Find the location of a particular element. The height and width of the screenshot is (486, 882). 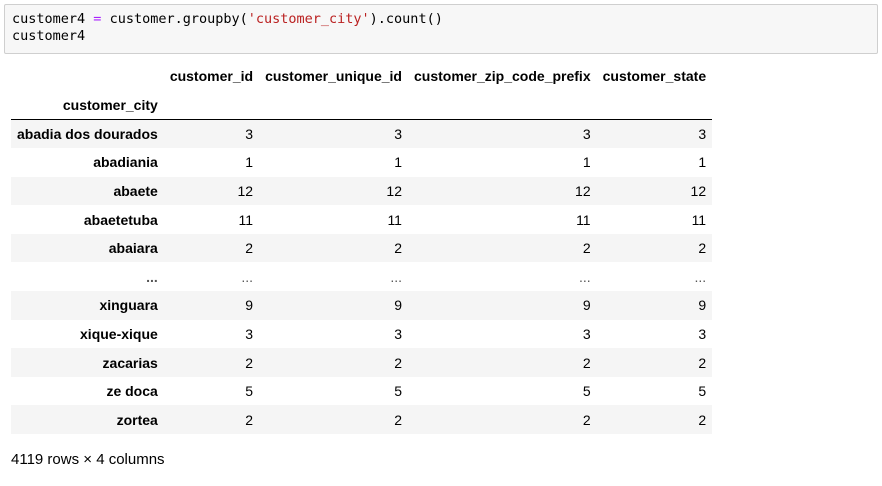

code-line-2: customer4 is located at coordinates (49, 36).